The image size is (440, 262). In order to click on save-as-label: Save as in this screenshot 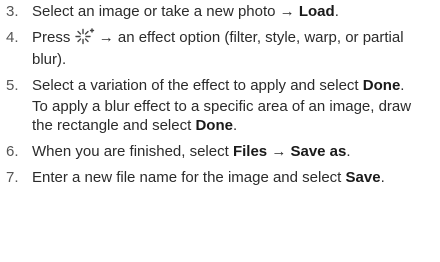, I will do `click(318, 151)`.